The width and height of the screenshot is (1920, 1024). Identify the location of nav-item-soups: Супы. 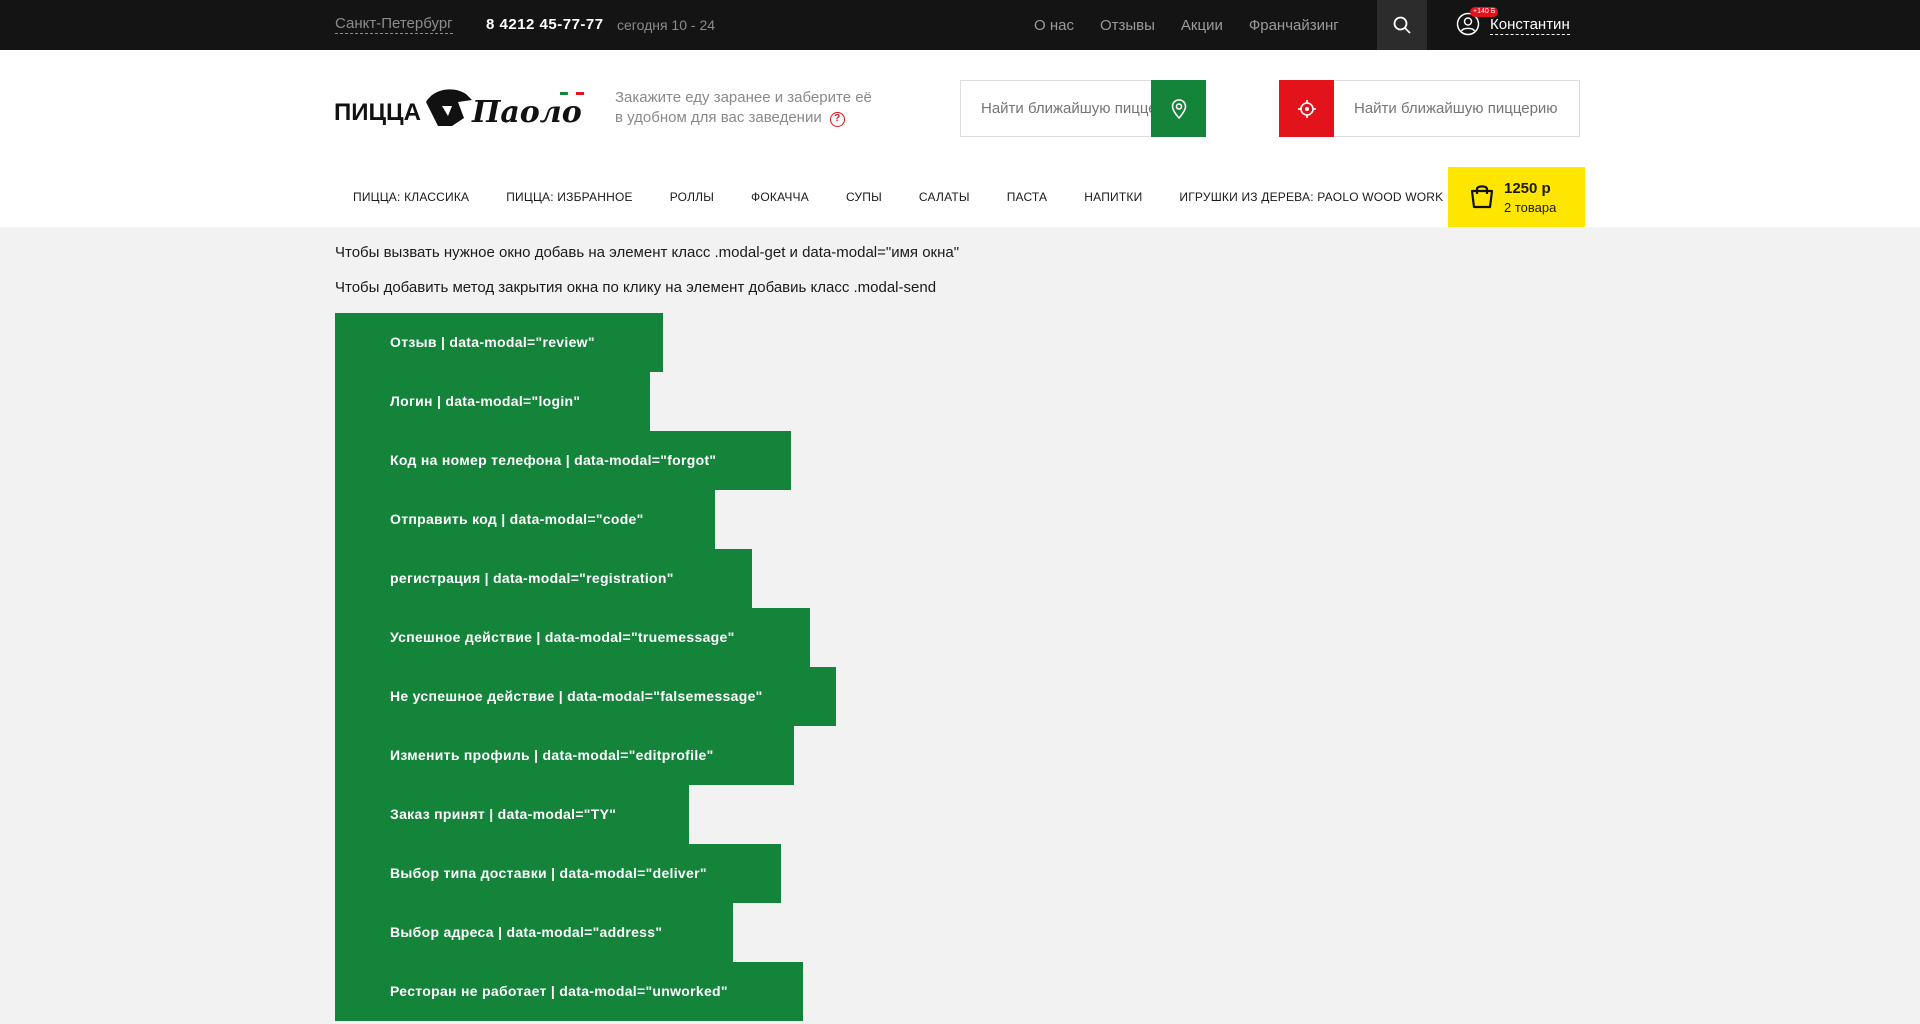
(864, 197).